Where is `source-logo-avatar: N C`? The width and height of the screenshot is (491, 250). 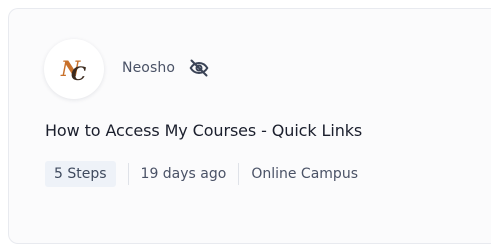 source-logo-avatar: N C is located at coordinates (74, 69).